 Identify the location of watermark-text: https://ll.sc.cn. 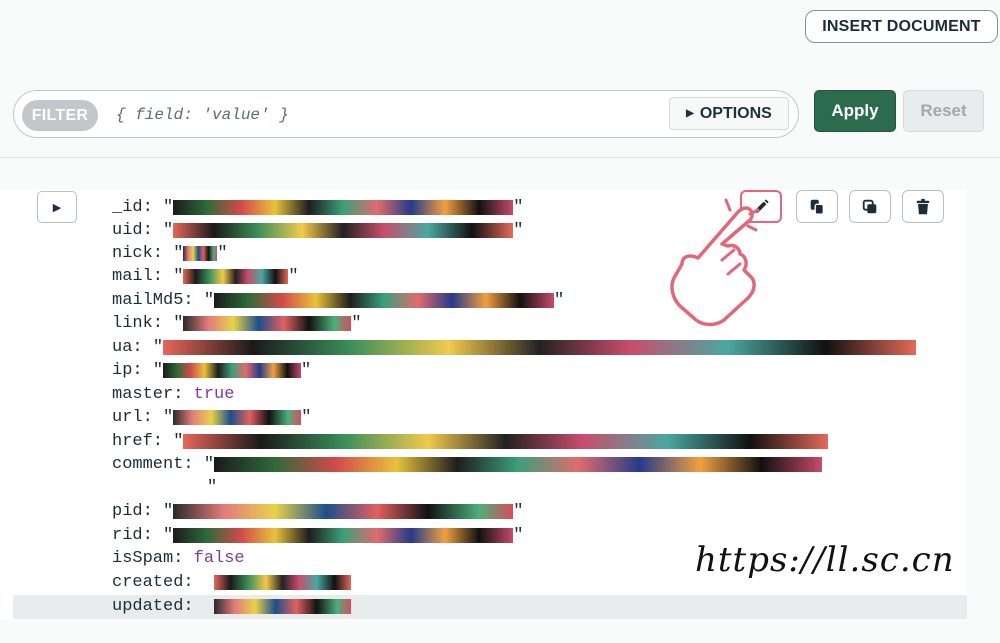
(825, 560).